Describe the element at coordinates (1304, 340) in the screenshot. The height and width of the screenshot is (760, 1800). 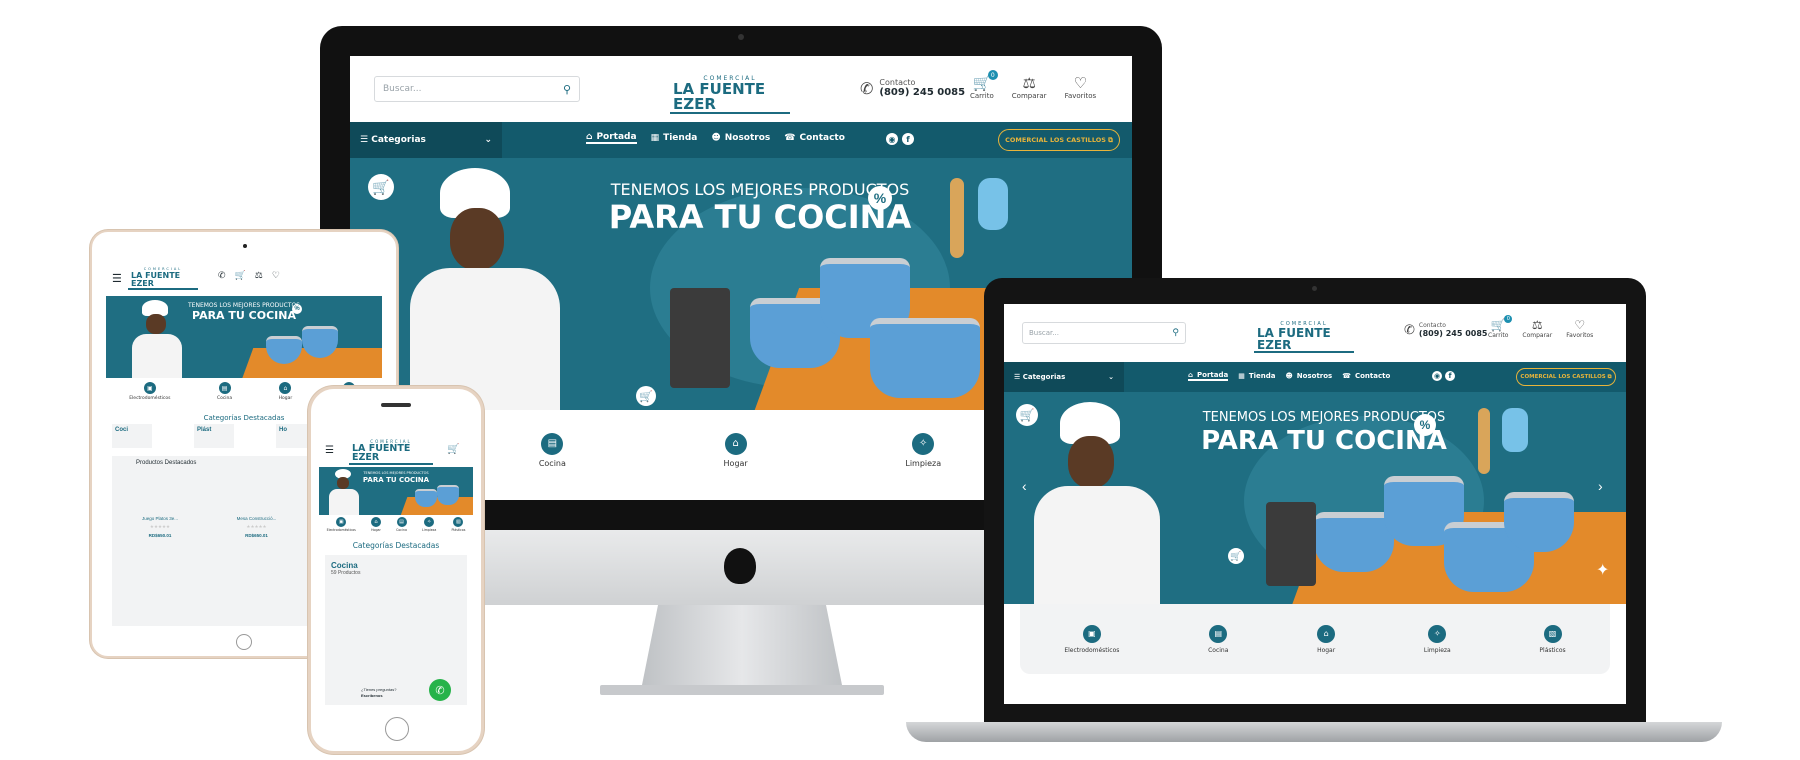
I see `logo-name: LA FUENTE EZER` at that location.